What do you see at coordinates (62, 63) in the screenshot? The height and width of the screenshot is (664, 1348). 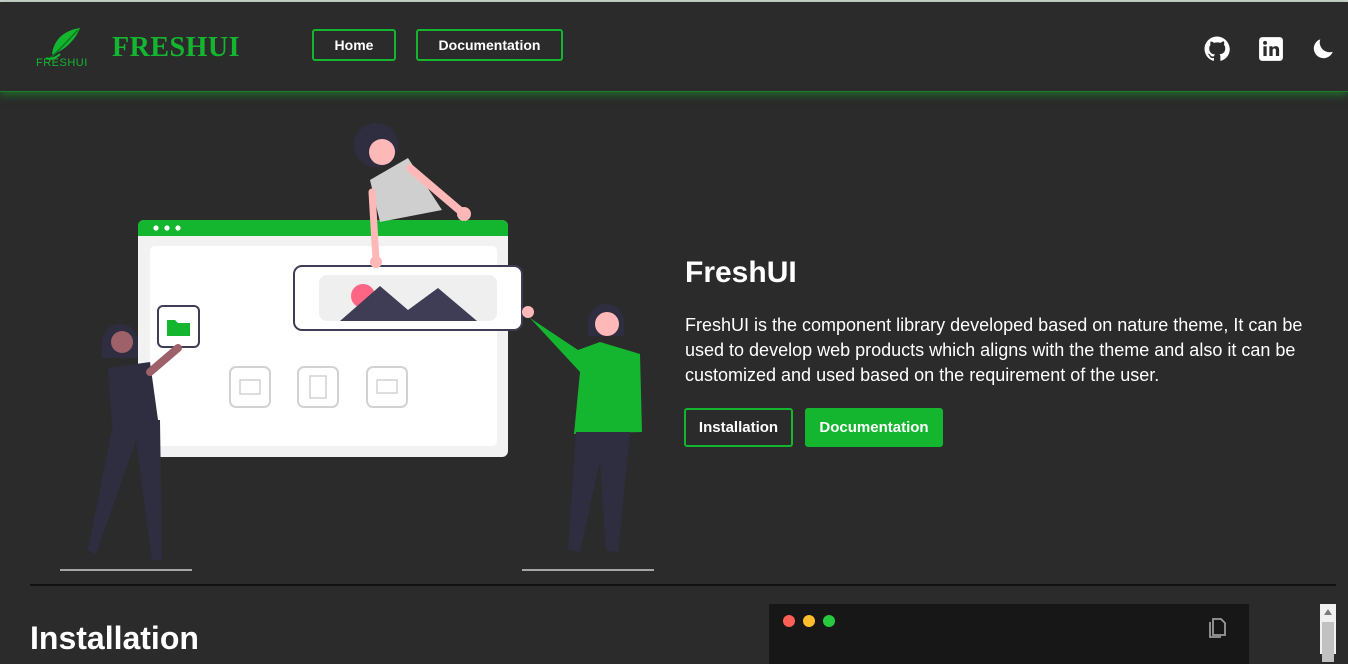 I see `logo-text: FRESHUI` at bounding box center [62, 63].